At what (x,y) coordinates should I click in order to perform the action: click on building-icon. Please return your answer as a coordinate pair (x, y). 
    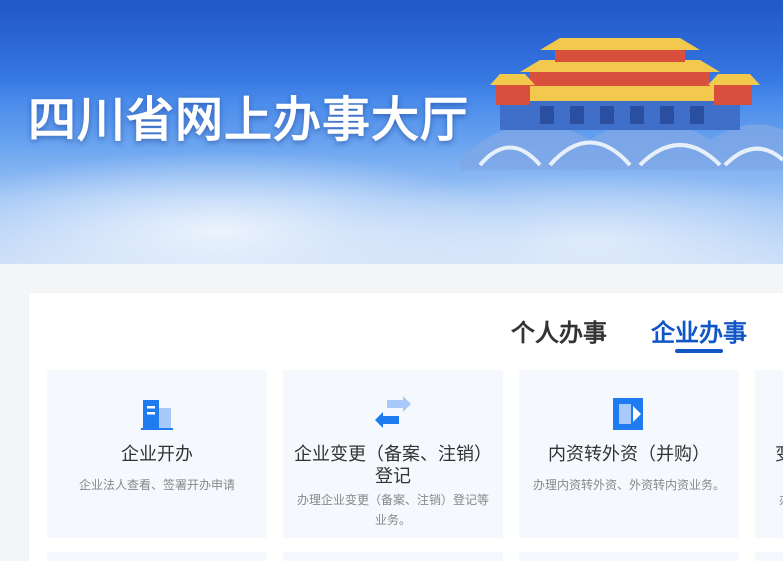
    Looking at the image, I should click on (157, 415).